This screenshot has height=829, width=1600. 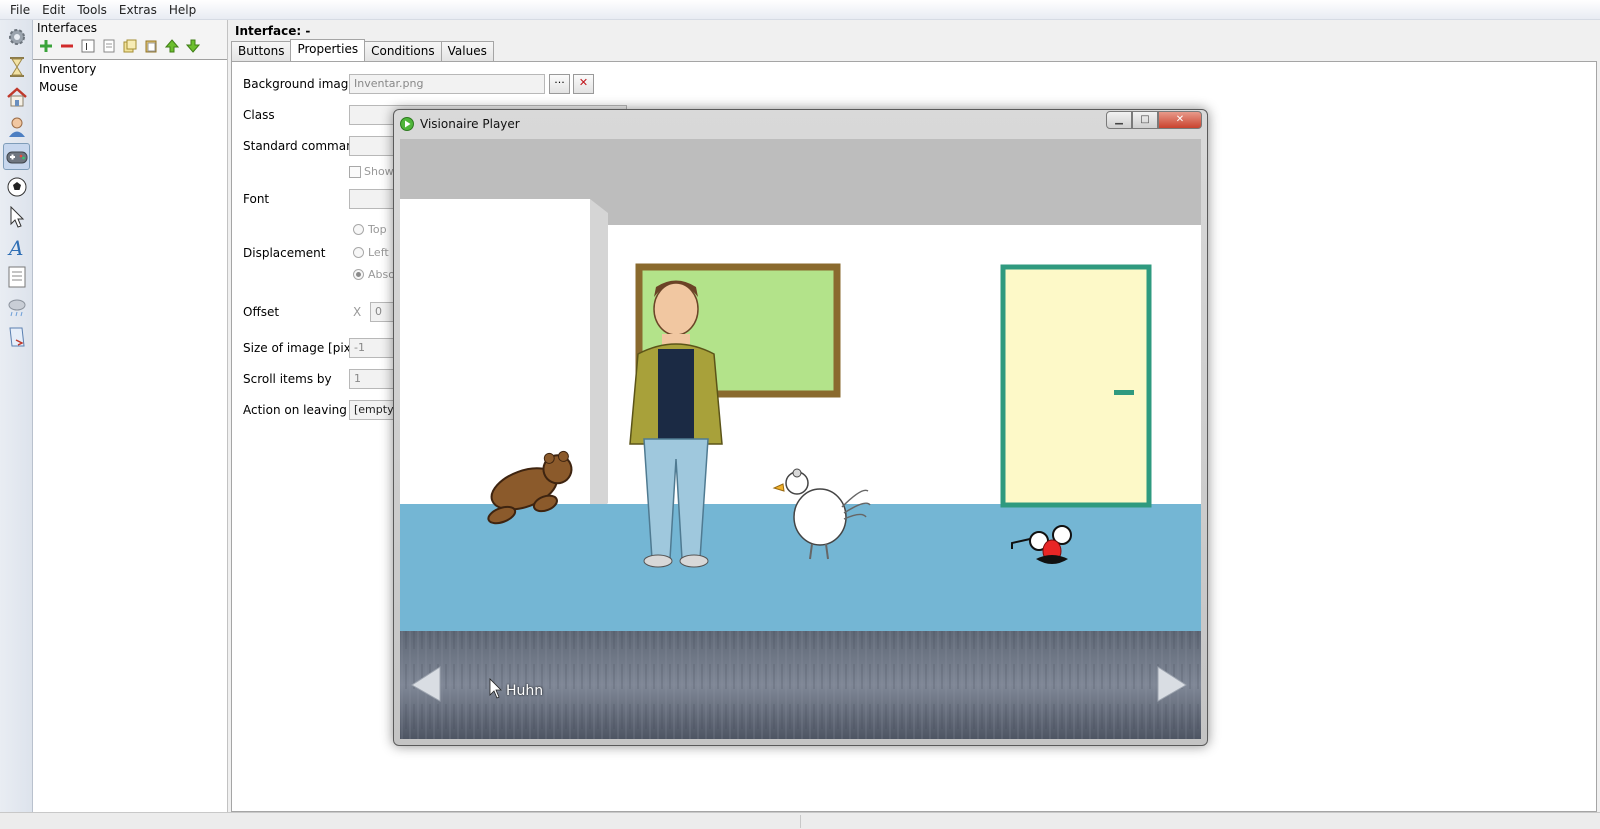 I want to click on svg-text: I, so click(x=86, y=47).